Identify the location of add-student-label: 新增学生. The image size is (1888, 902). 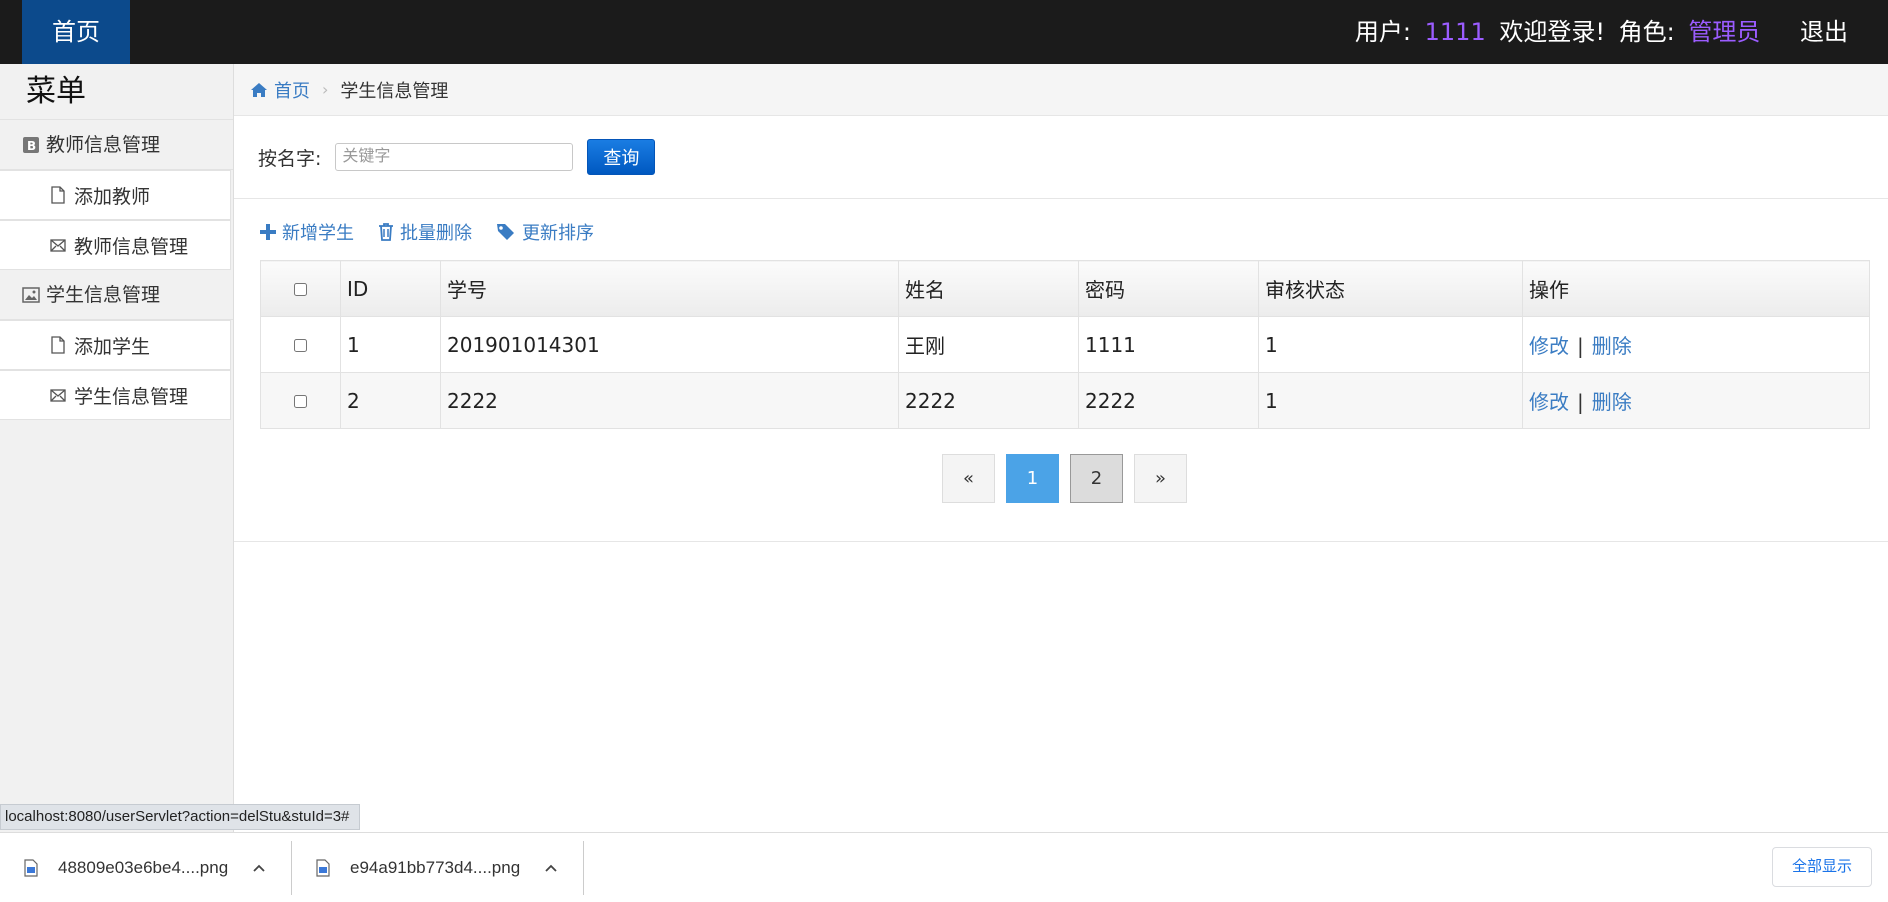
(318, 233).